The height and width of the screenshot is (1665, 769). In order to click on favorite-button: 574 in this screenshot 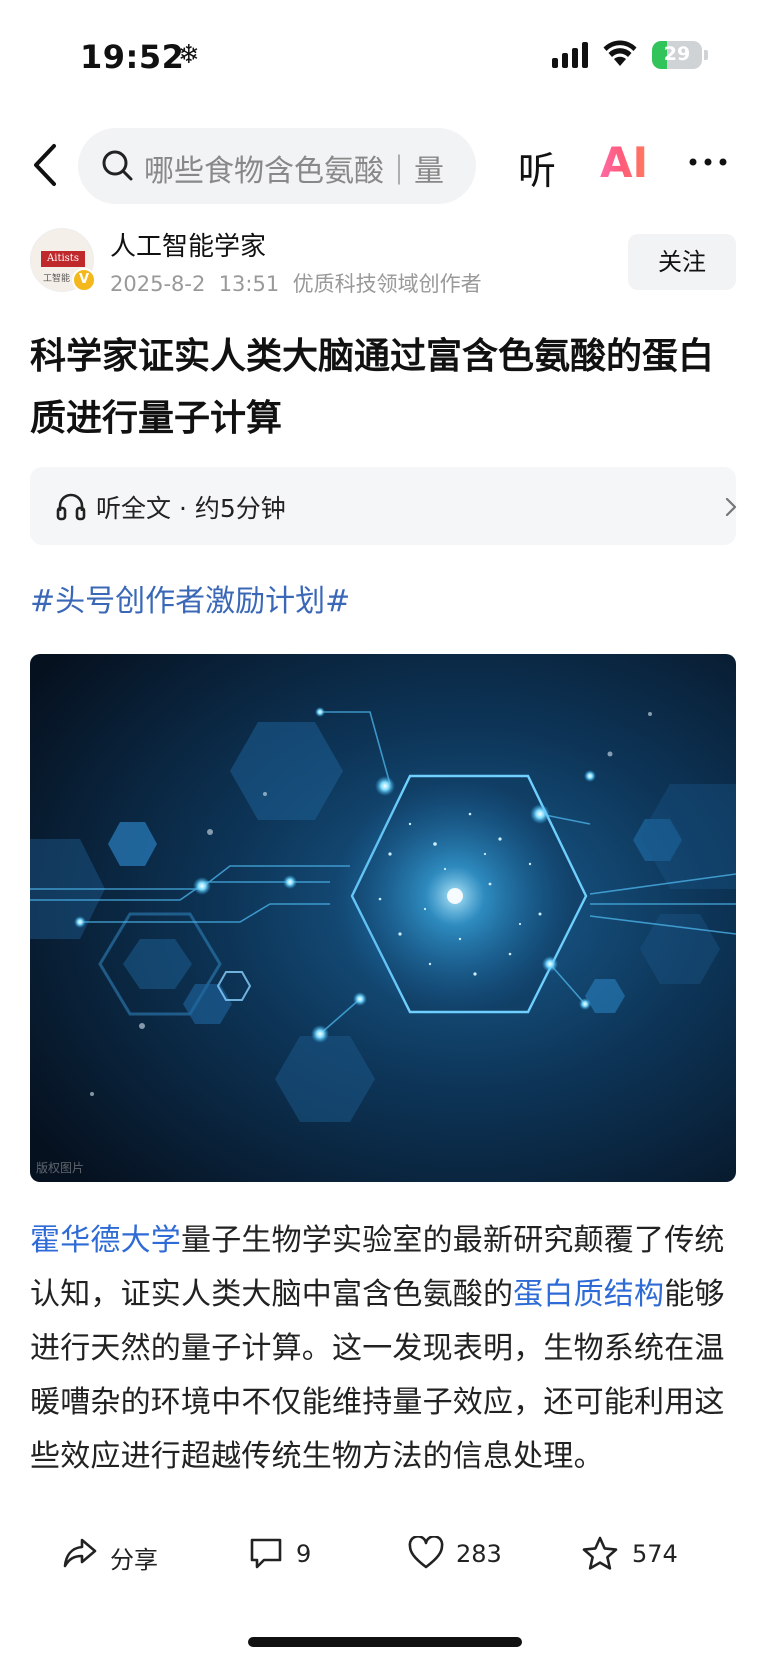, I will do `click(637, 1555)`.